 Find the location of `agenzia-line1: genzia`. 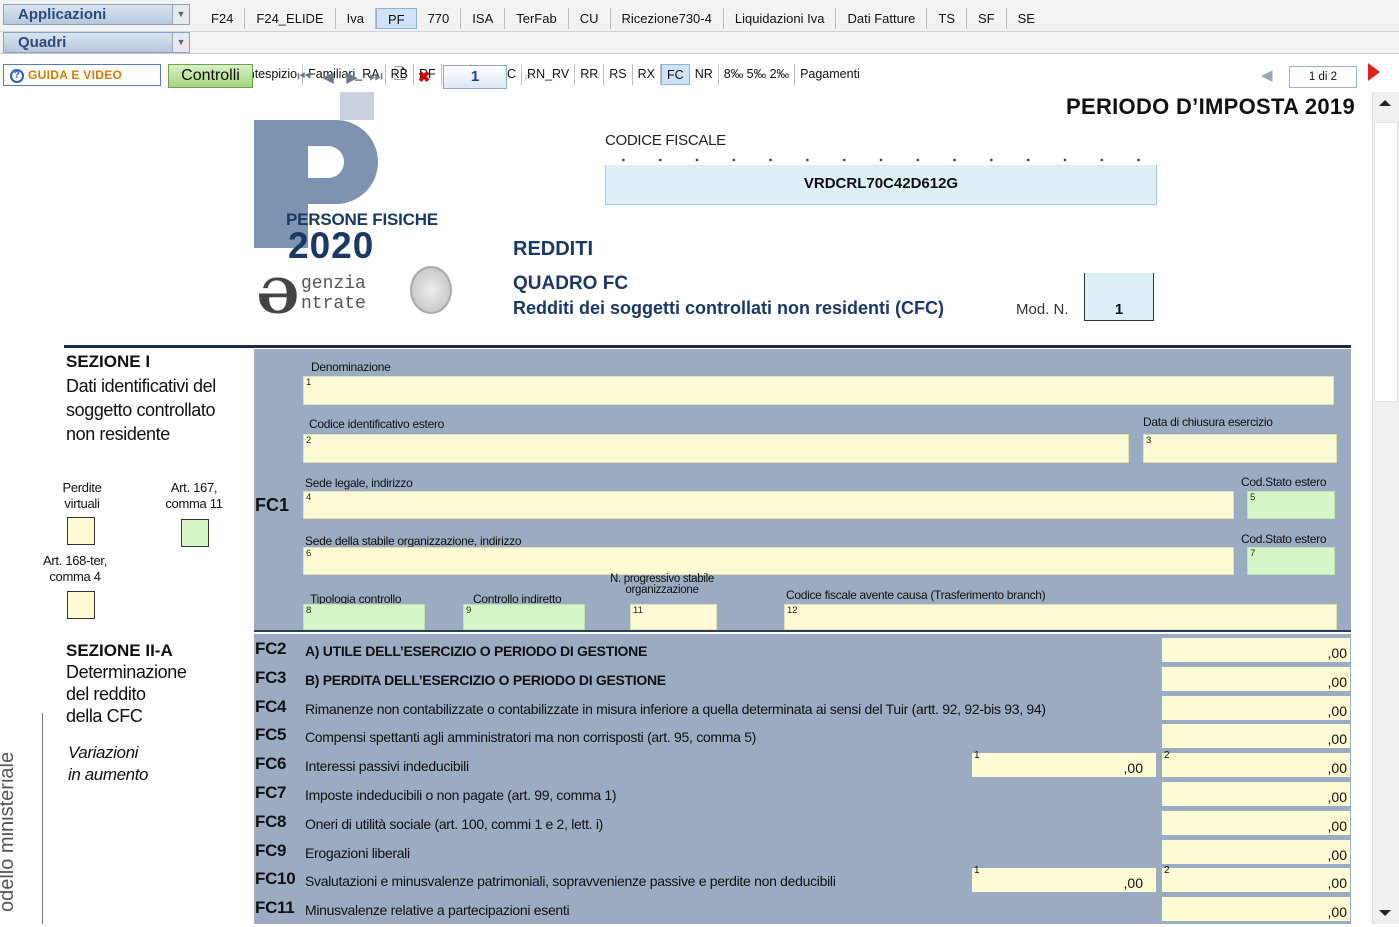

agenzia-line1: genzia is located at coordinates (333, 284).